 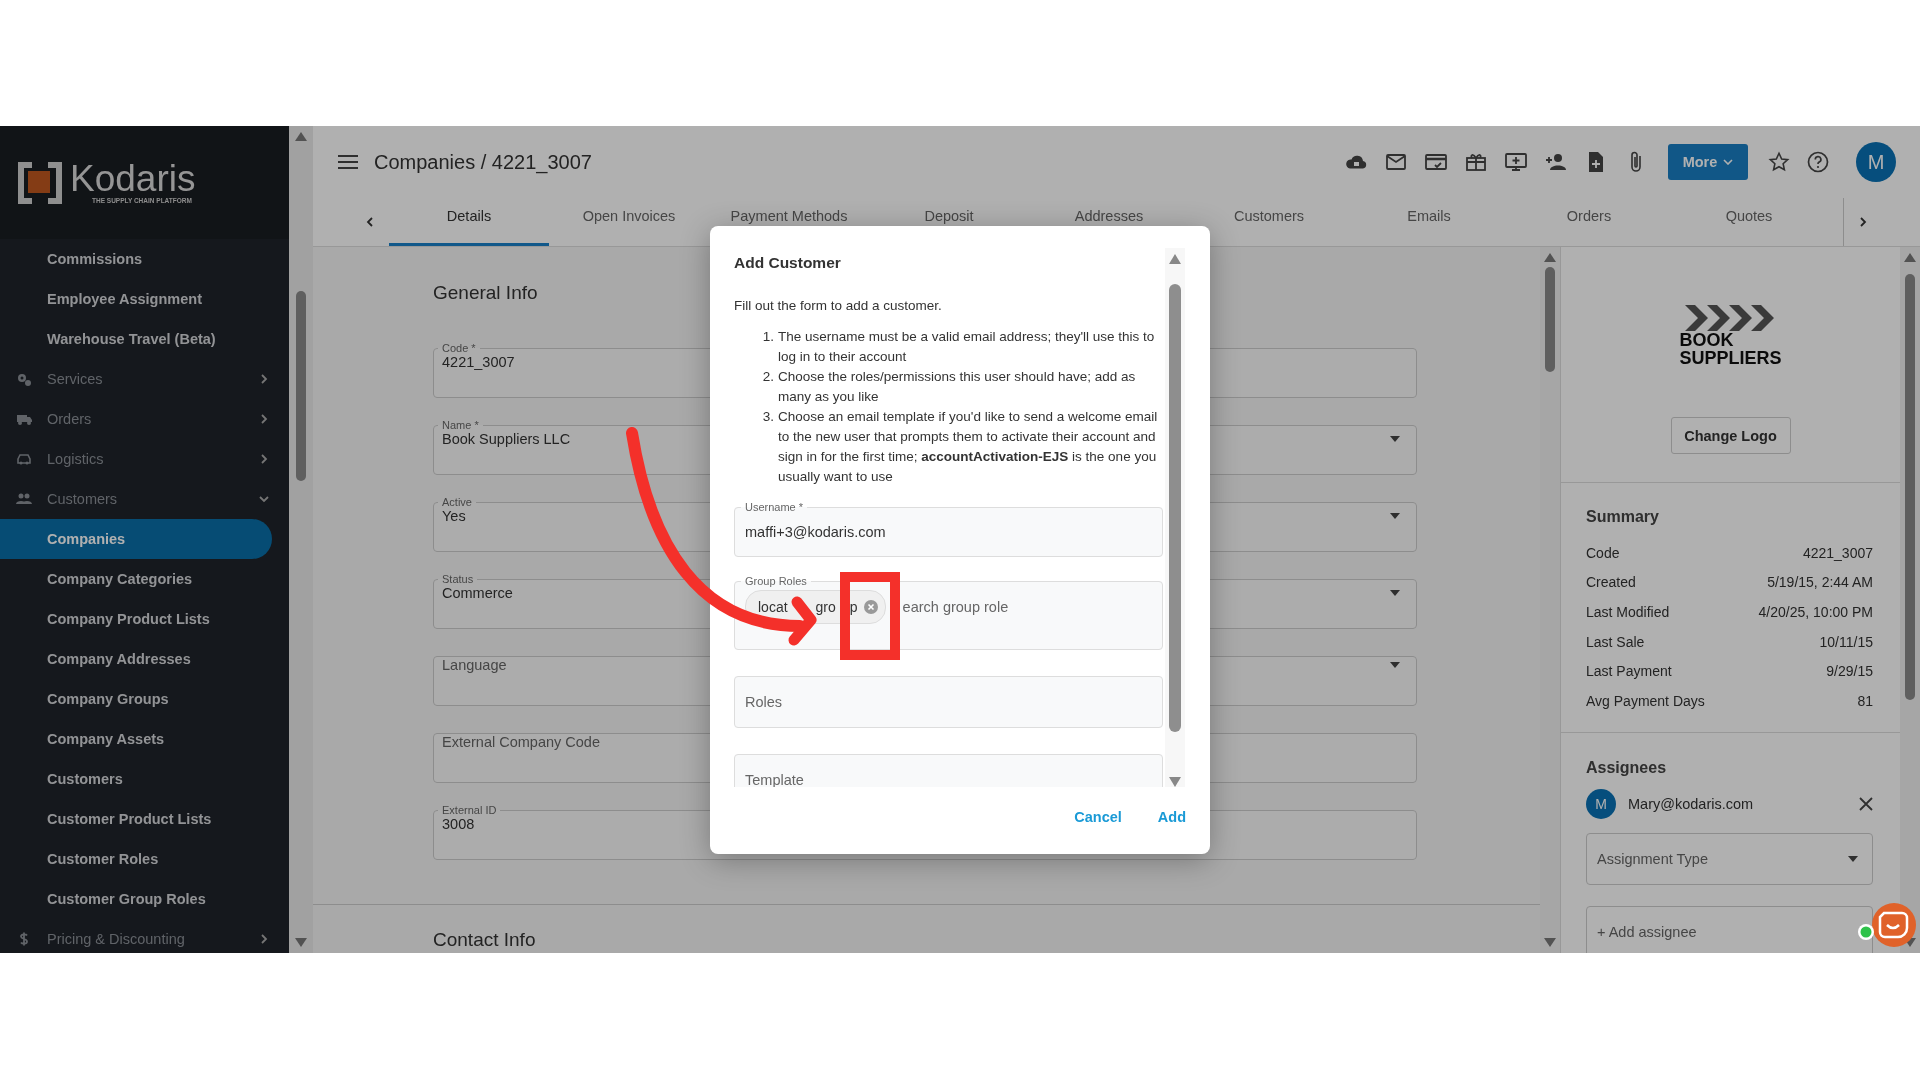 What do you see at coordinates (133, 179) in the screenshot?
I see `logo-name: Kodaris` at bounding box center [133, 179].